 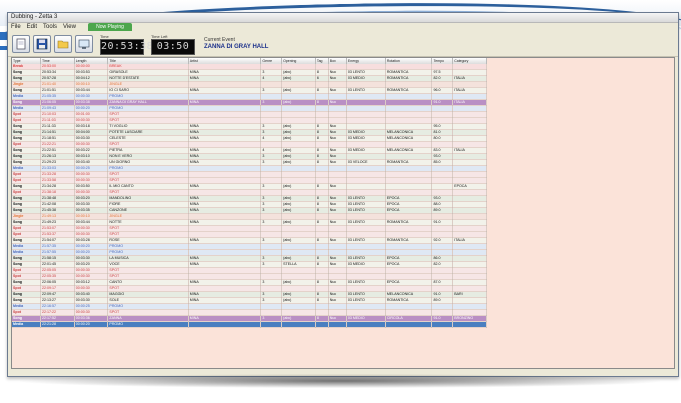 I want to click on now-playing-tab: Now Playing, so click(x=110, y=27).